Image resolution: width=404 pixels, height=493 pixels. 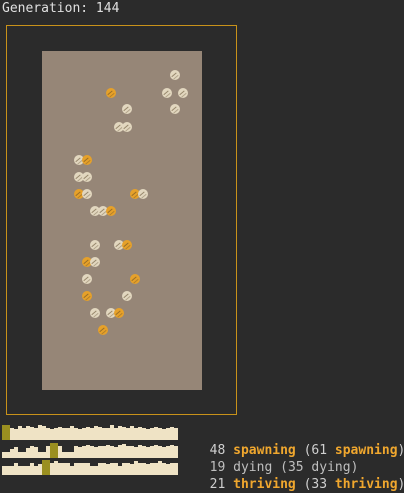 What do you see at coordinates (90, 432) in the screenshot?
I see `histogram-spawning` at bounding box center [90, 432].